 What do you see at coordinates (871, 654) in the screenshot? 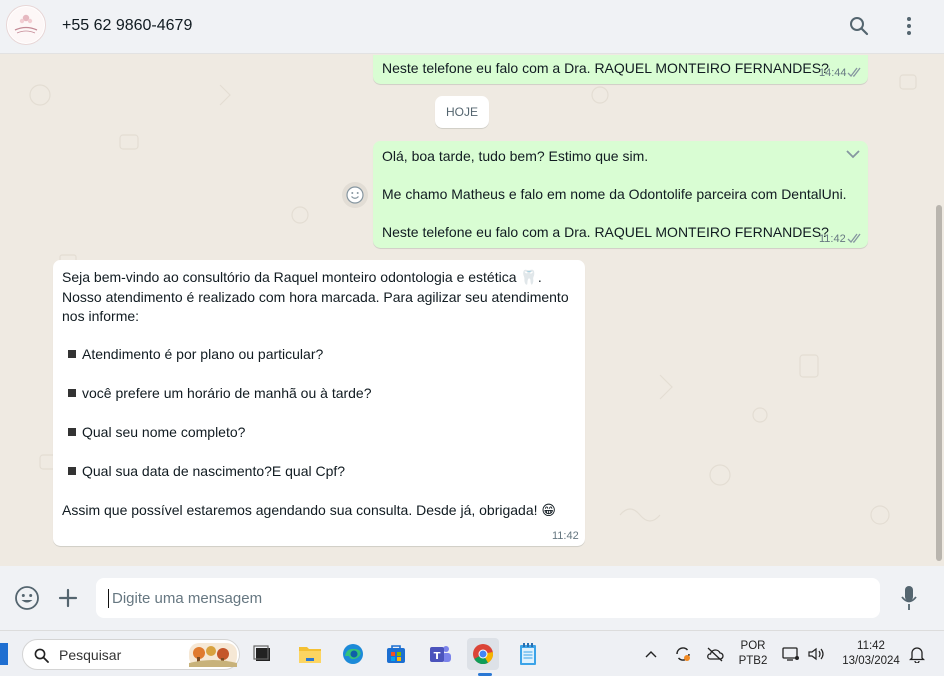
I see `clock: 11:42 13/03/2024` at bounding box center [871, 654].